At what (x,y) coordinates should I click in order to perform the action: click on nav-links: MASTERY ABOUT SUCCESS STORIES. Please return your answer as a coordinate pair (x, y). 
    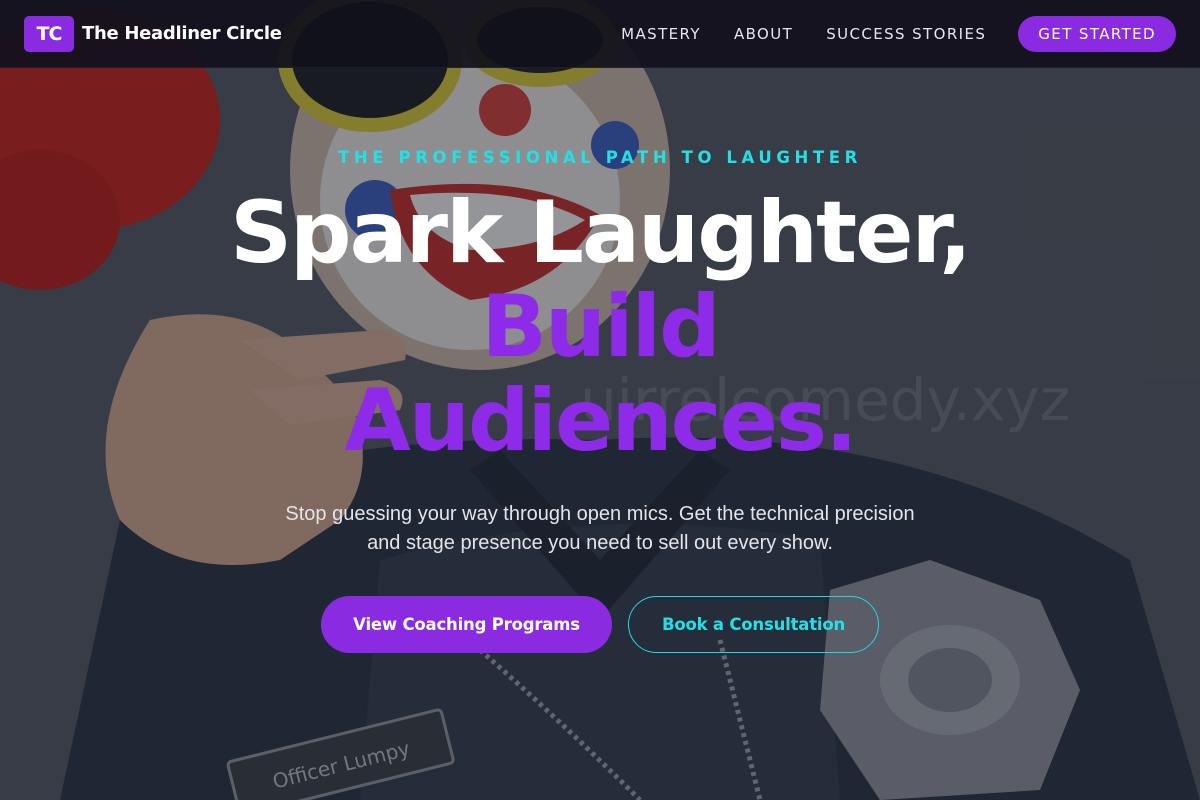
    Looking at the image, I should click on (803, 34).